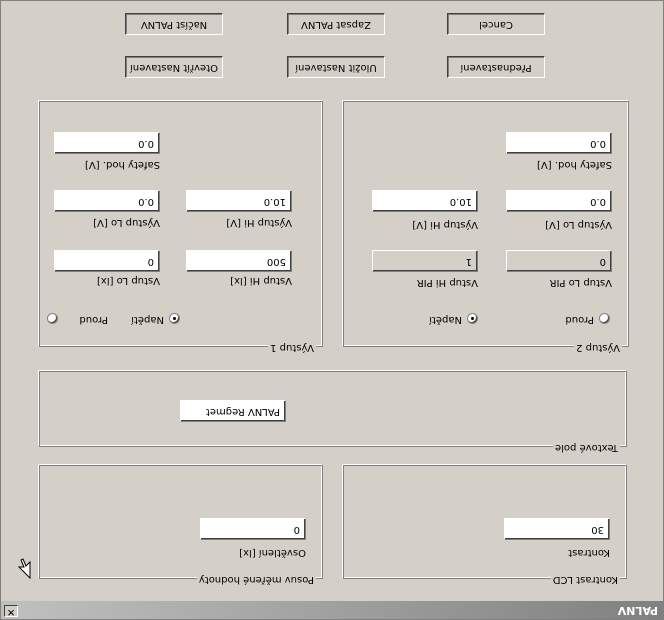 Image resolution: width=664 pixels, height=620 pixels. I want to click on output1-voltage-radio, so click(174, 318).